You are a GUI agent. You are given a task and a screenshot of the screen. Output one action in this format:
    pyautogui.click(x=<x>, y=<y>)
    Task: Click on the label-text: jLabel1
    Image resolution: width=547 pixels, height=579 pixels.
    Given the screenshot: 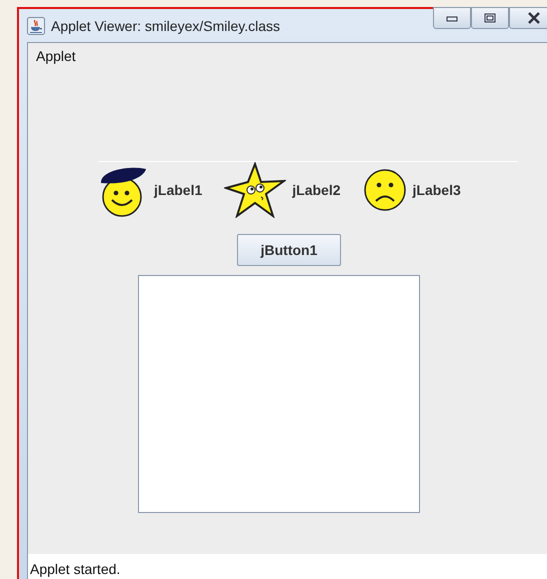 What is the action you would take?
    pyautogui.click(x=178, y=190)
    